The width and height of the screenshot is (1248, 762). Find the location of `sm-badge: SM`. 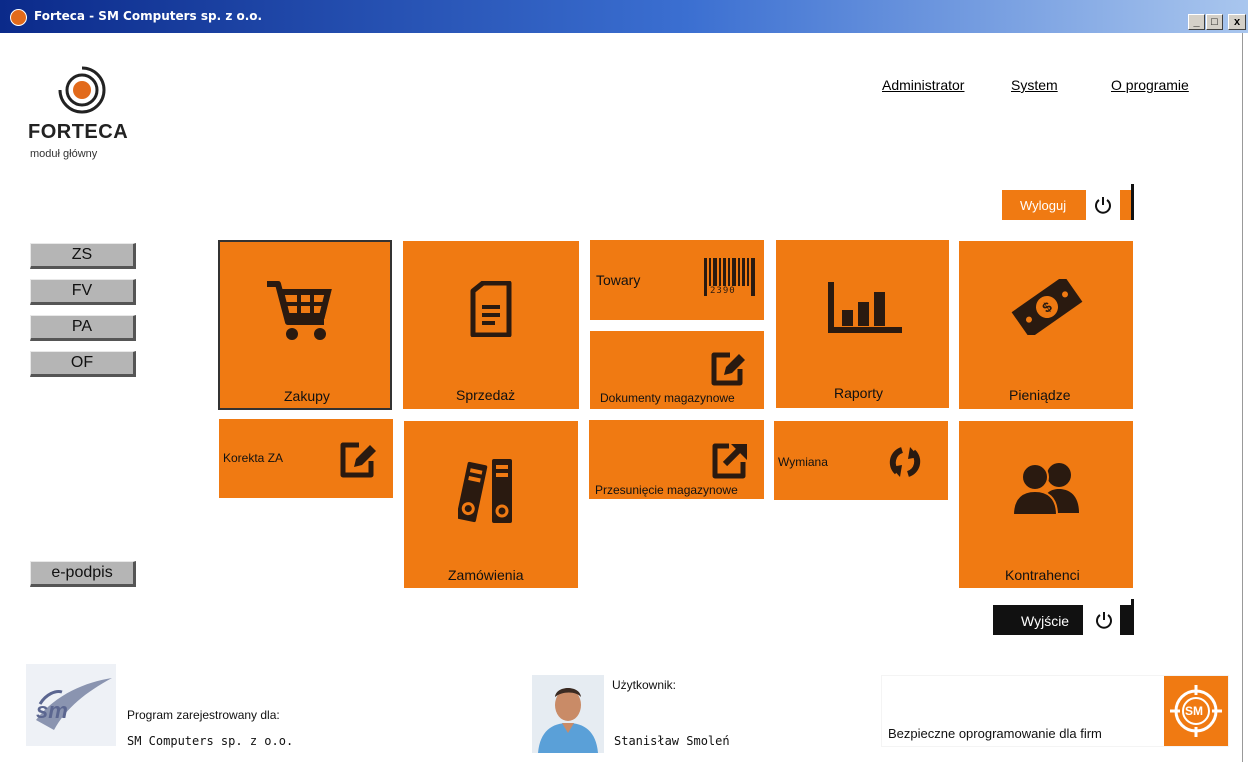

sm-badge: SM is located at coordinates (1196, 711).